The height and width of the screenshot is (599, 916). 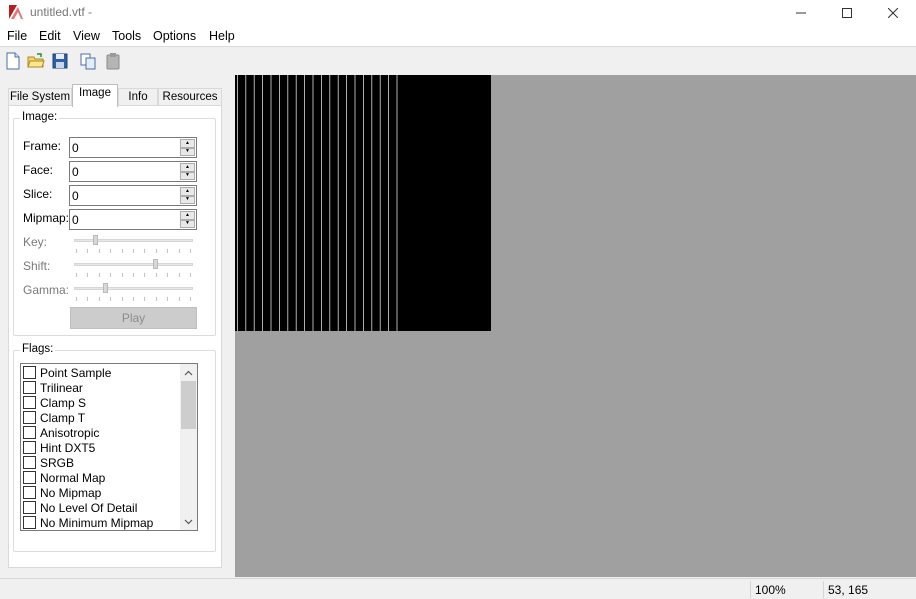 What do you see at coordinates (133, 245) in the screenshot?
I see `key-slider` at bounding box center [133, 245].